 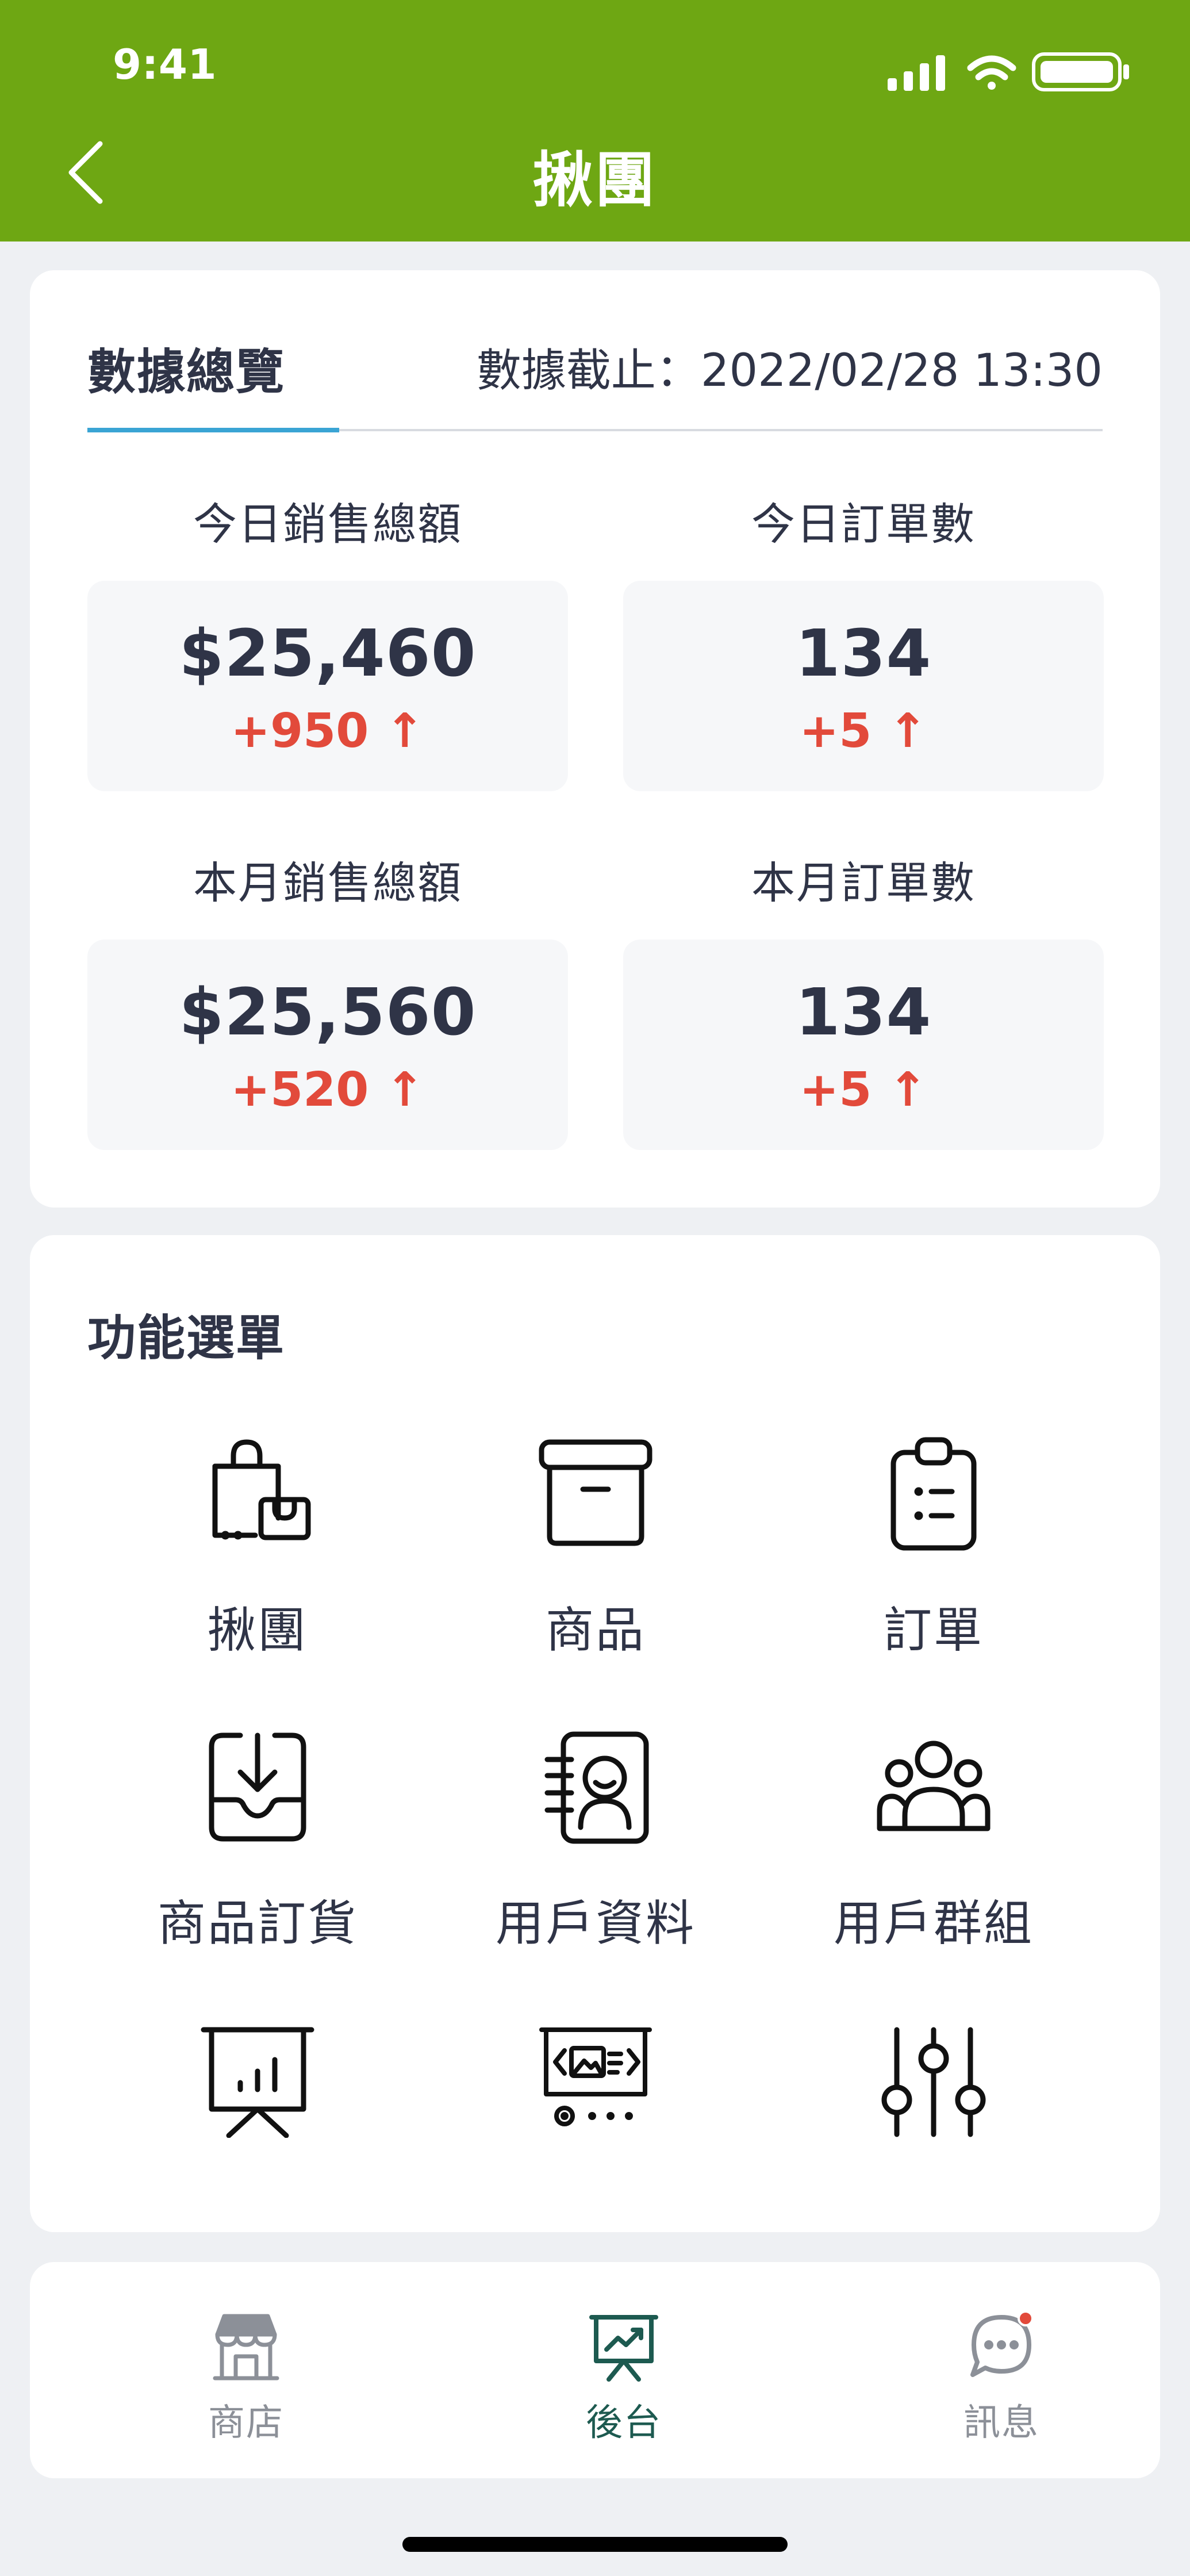 I want to click on home-indicator, so click(x=595, y=2544).